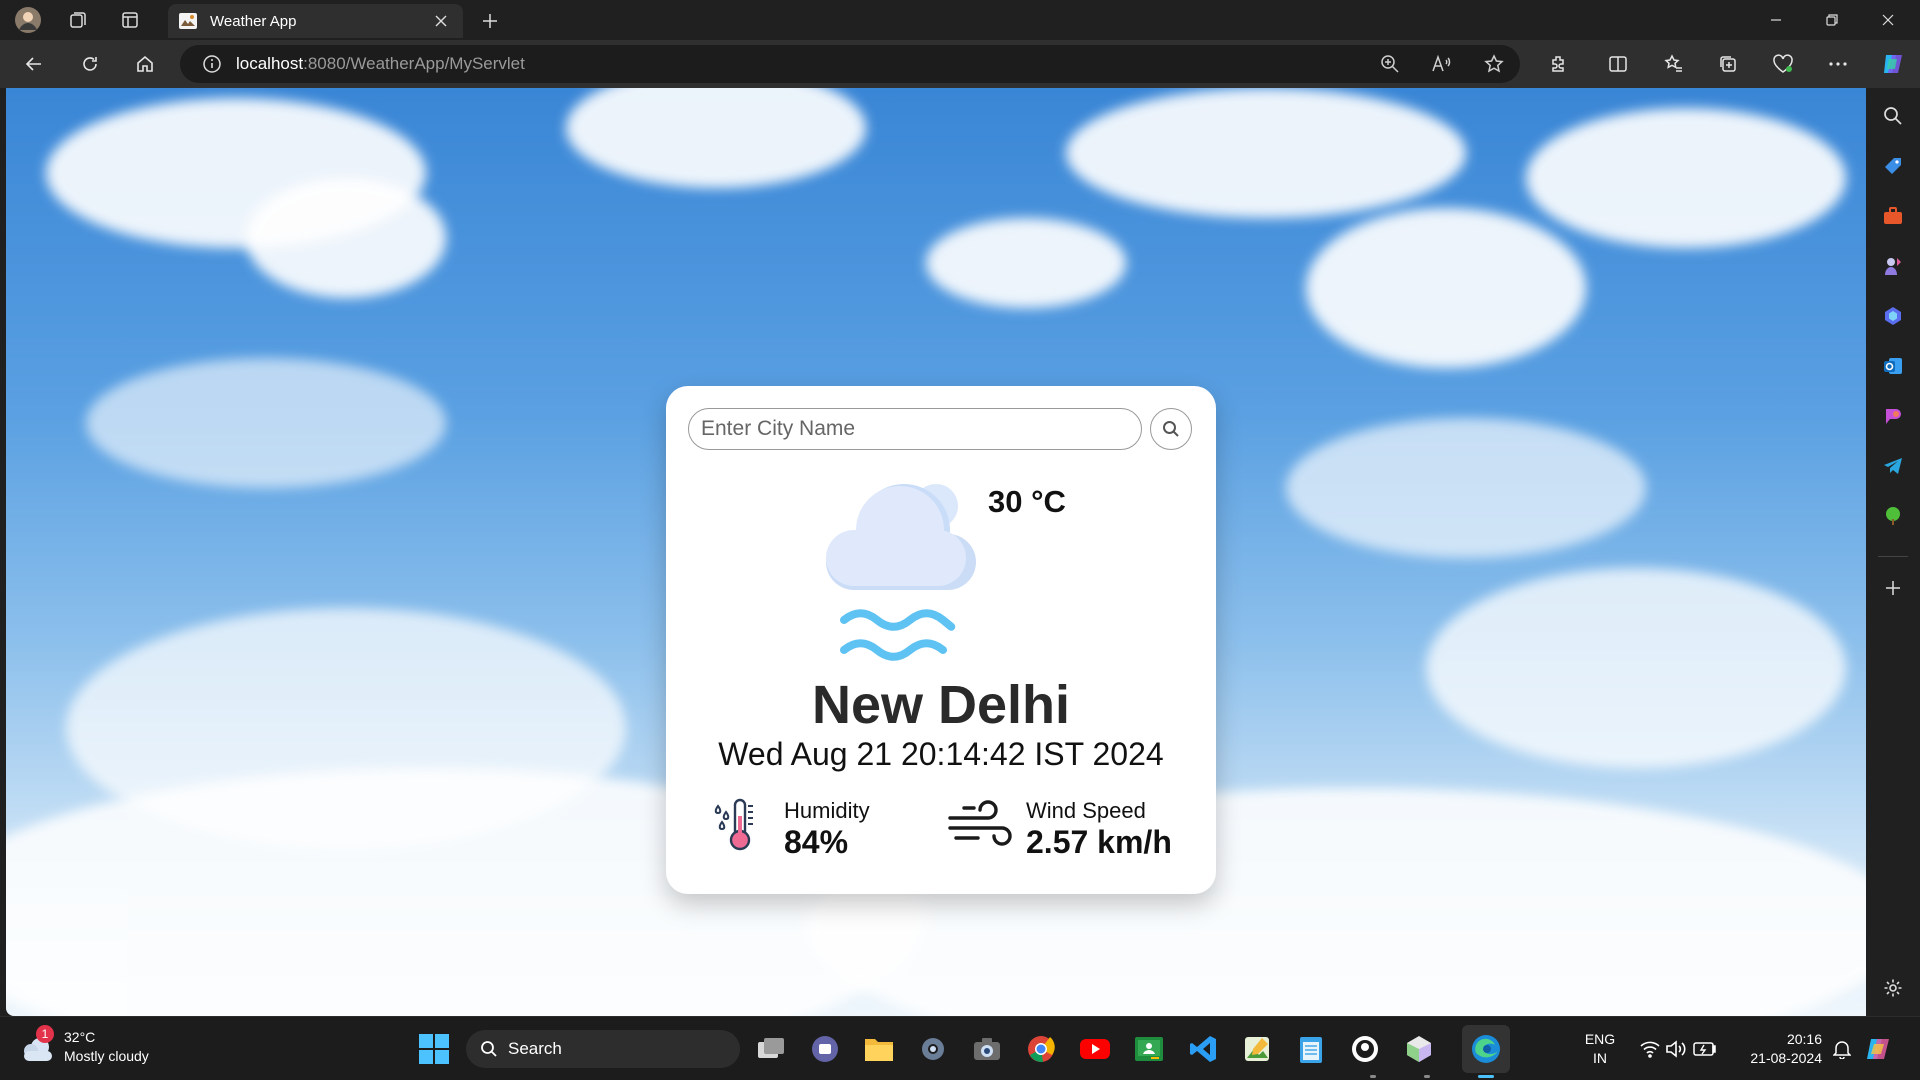 The image size is (1920, 1080). Describe the element at coordinates (1486, 1049) in the screenshot. I see `edge-browser-icon` at that location.